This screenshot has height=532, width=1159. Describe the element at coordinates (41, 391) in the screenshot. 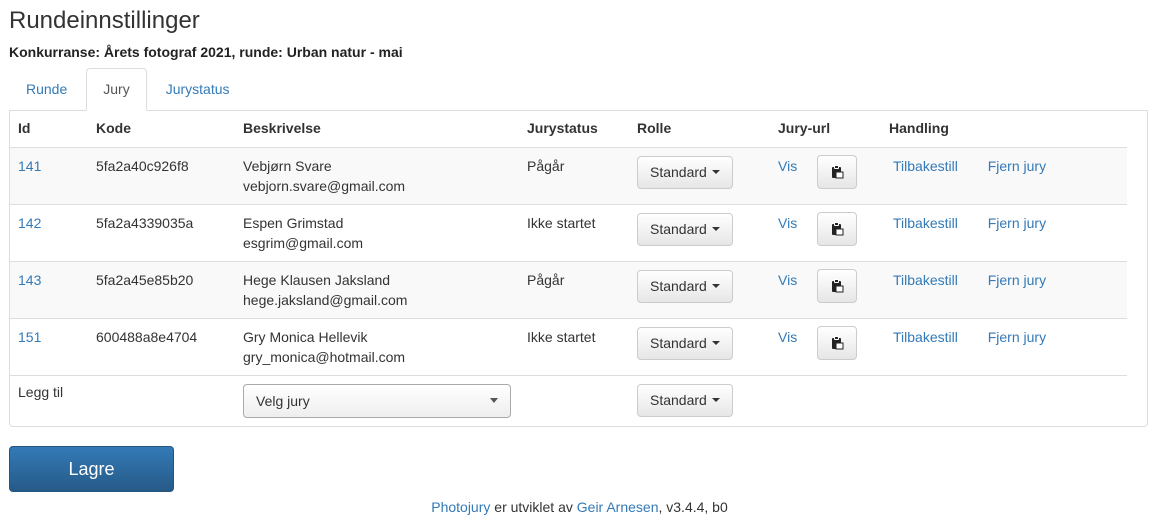

I see `add-jury-label: Legg til` at that location.